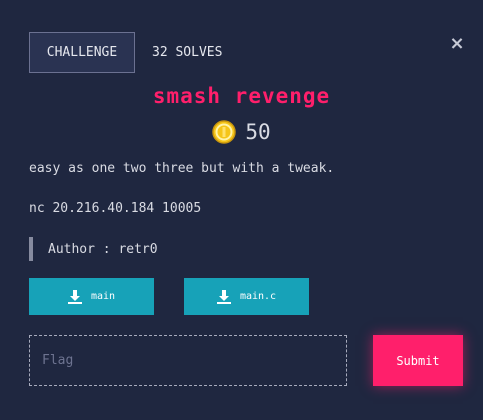 The height and width of the screenshot is (420, 483). What do you see at coordinates (103, 249) in the screenshot?
I see `author-label: Author : retr0` at bounding box center [103, 249].